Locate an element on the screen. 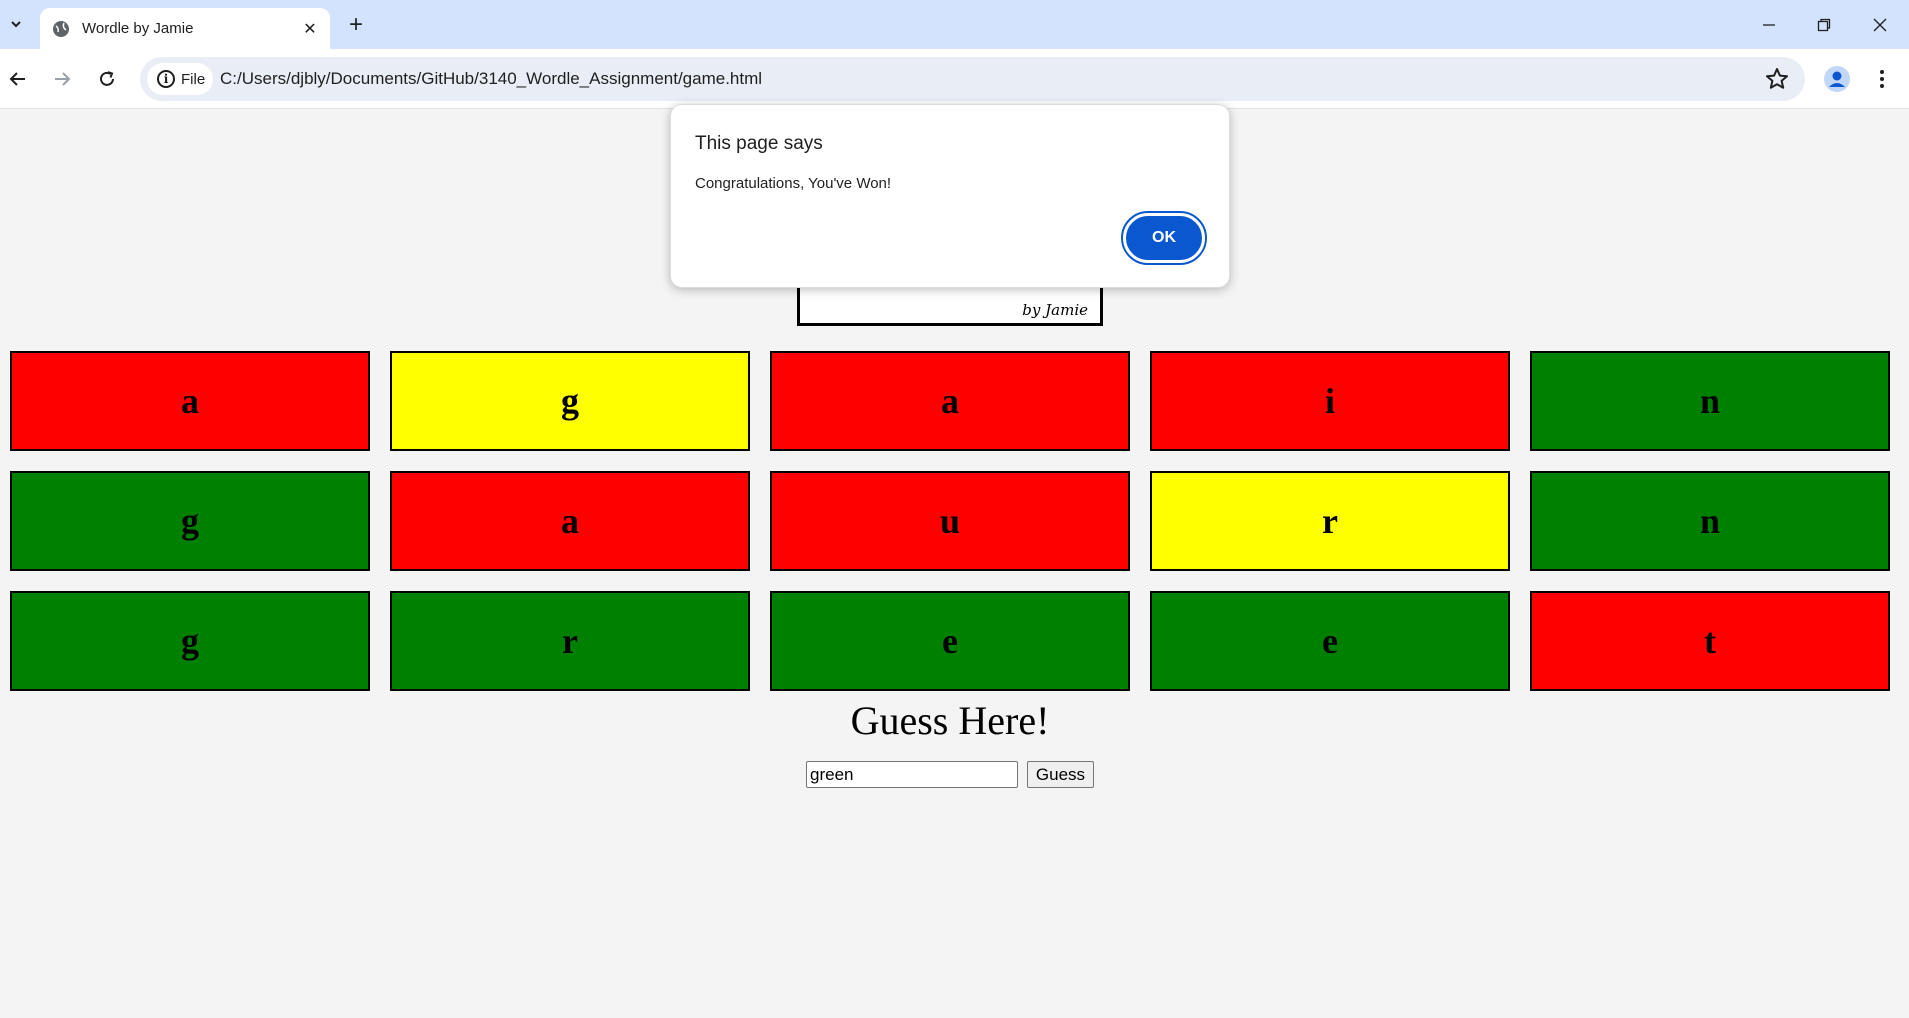  logo-byline: by Jamie is located at coordinates (1055, 310).